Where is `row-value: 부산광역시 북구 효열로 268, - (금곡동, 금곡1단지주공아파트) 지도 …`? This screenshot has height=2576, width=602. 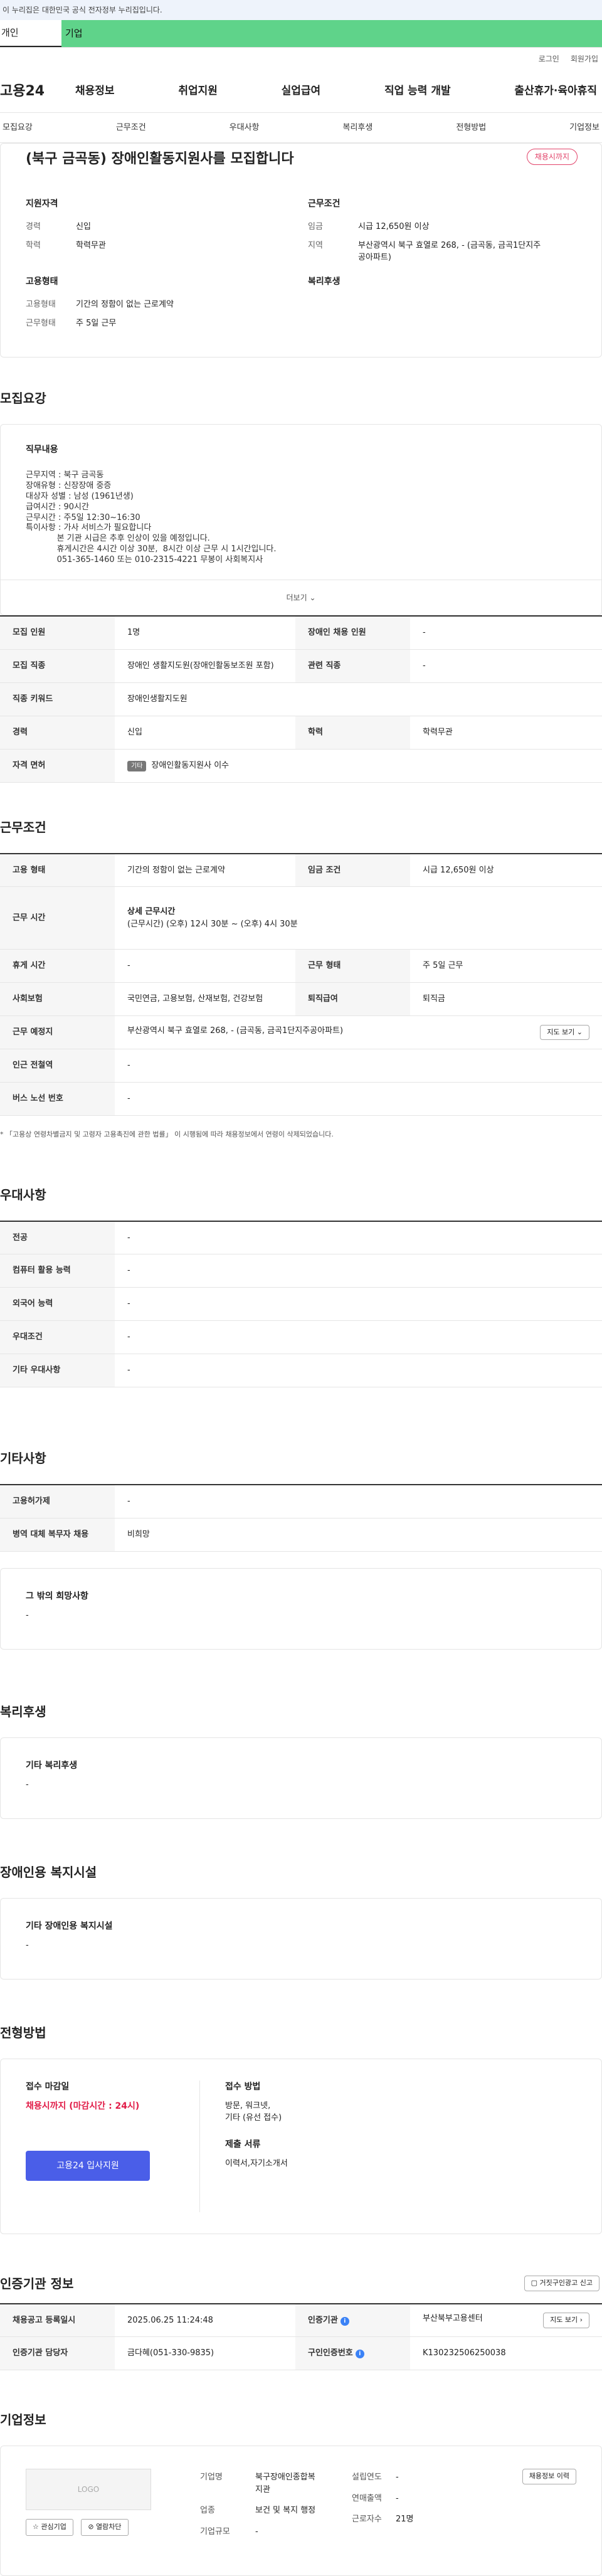
row-value: 부산광역시 북구 효열로 268, - (금곡동, 금곡1단지주공아파트) 지도 … is located at coordinates (358, 1032).